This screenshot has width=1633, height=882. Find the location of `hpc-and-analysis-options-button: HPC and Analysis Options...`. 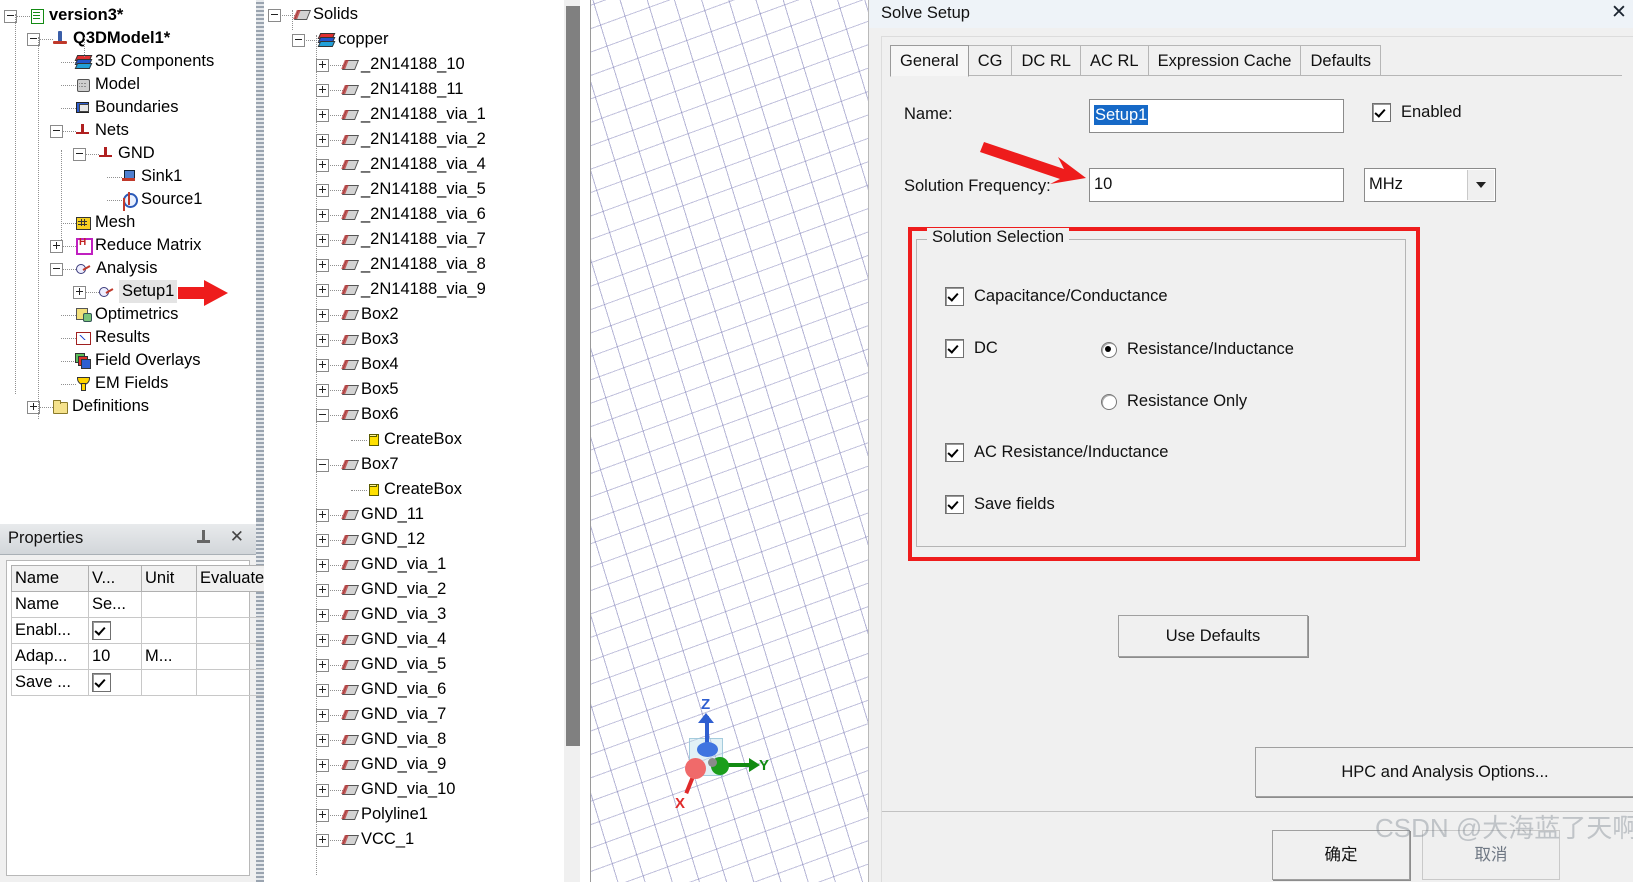

hpc-and-analysis-options-button: HPC and Analysis Options... is located at coordinates (1444, 772).